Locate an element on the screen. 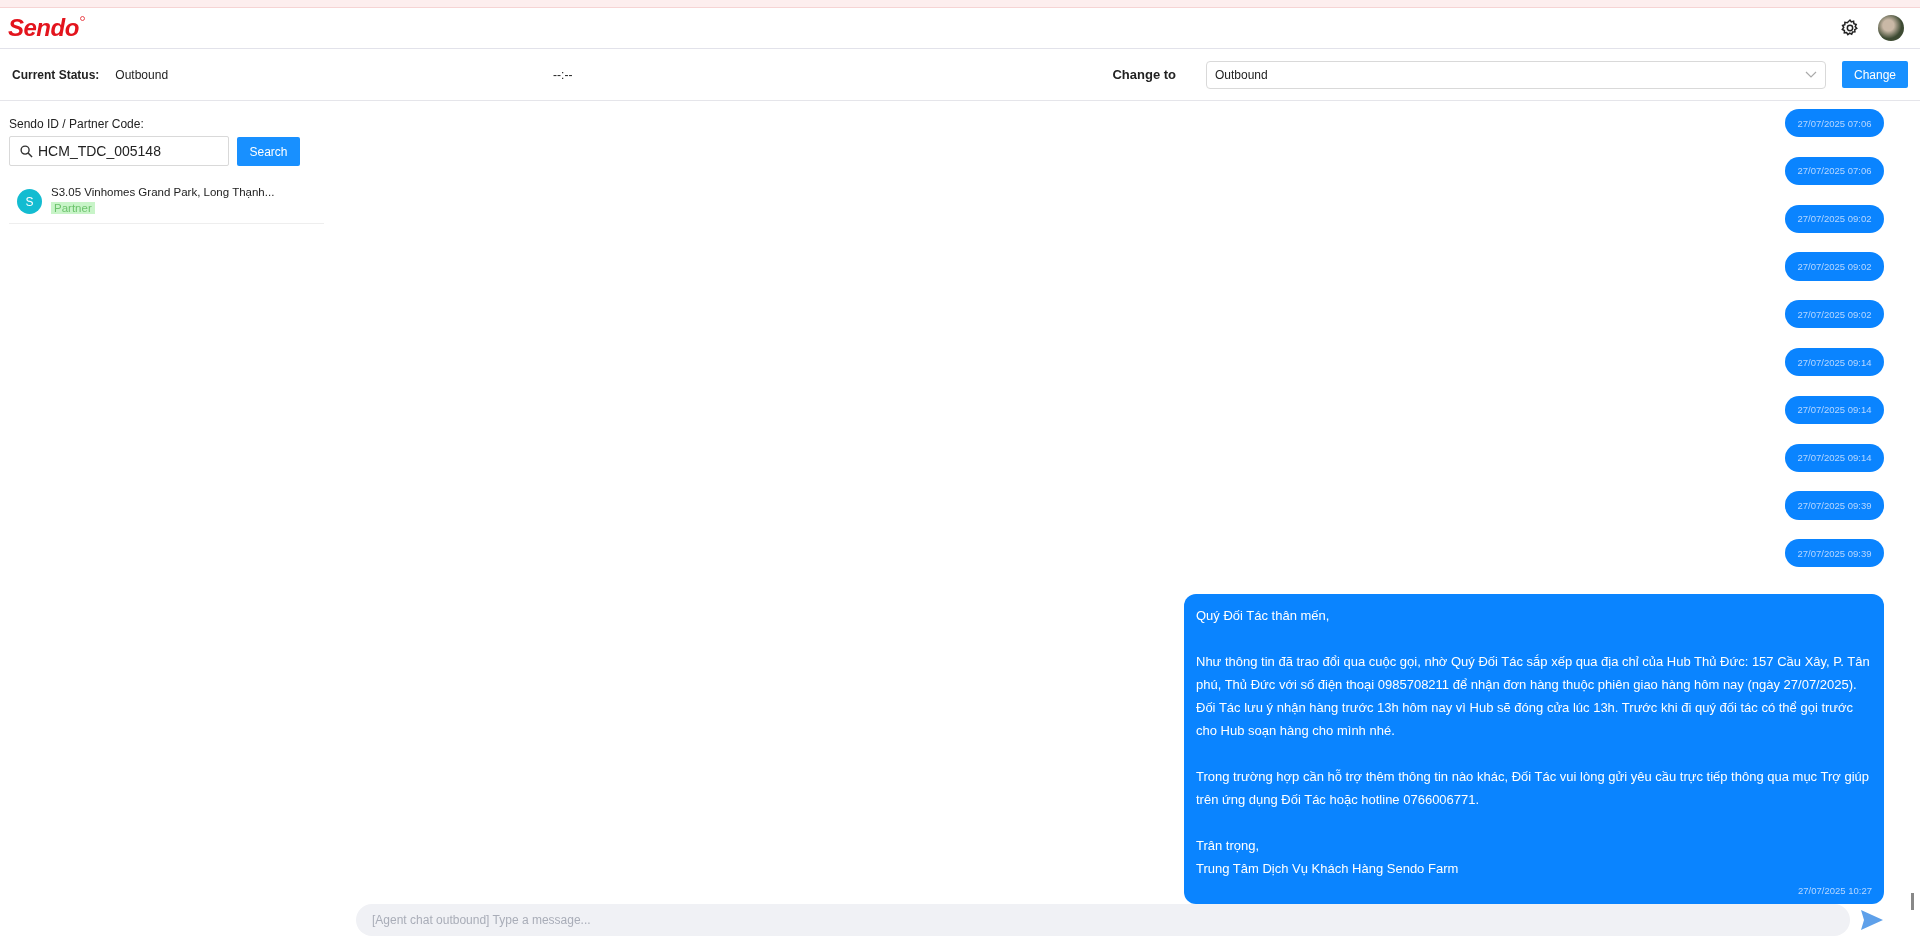 The width and height of the screenshot is (1920, 942). current-status: Outbound is located at coordinates (142, 74).